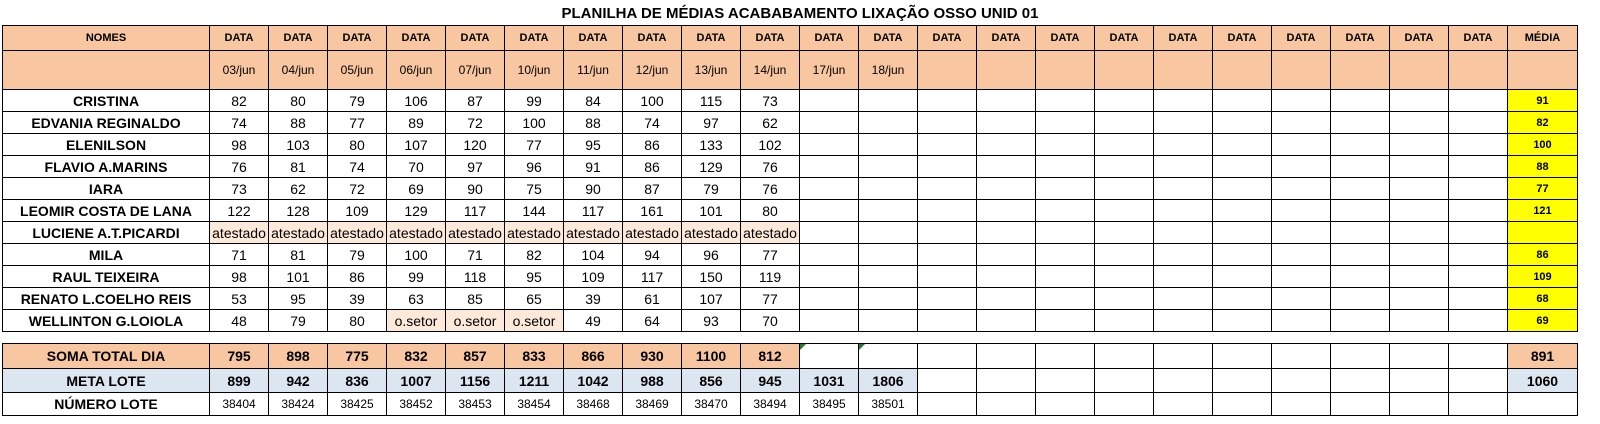 Image resolution: width=1600 pixels, height=424 pixels. Describe the element at coordinates (593, 100) in the screenshot. I see `score-cell: 84` at that location.